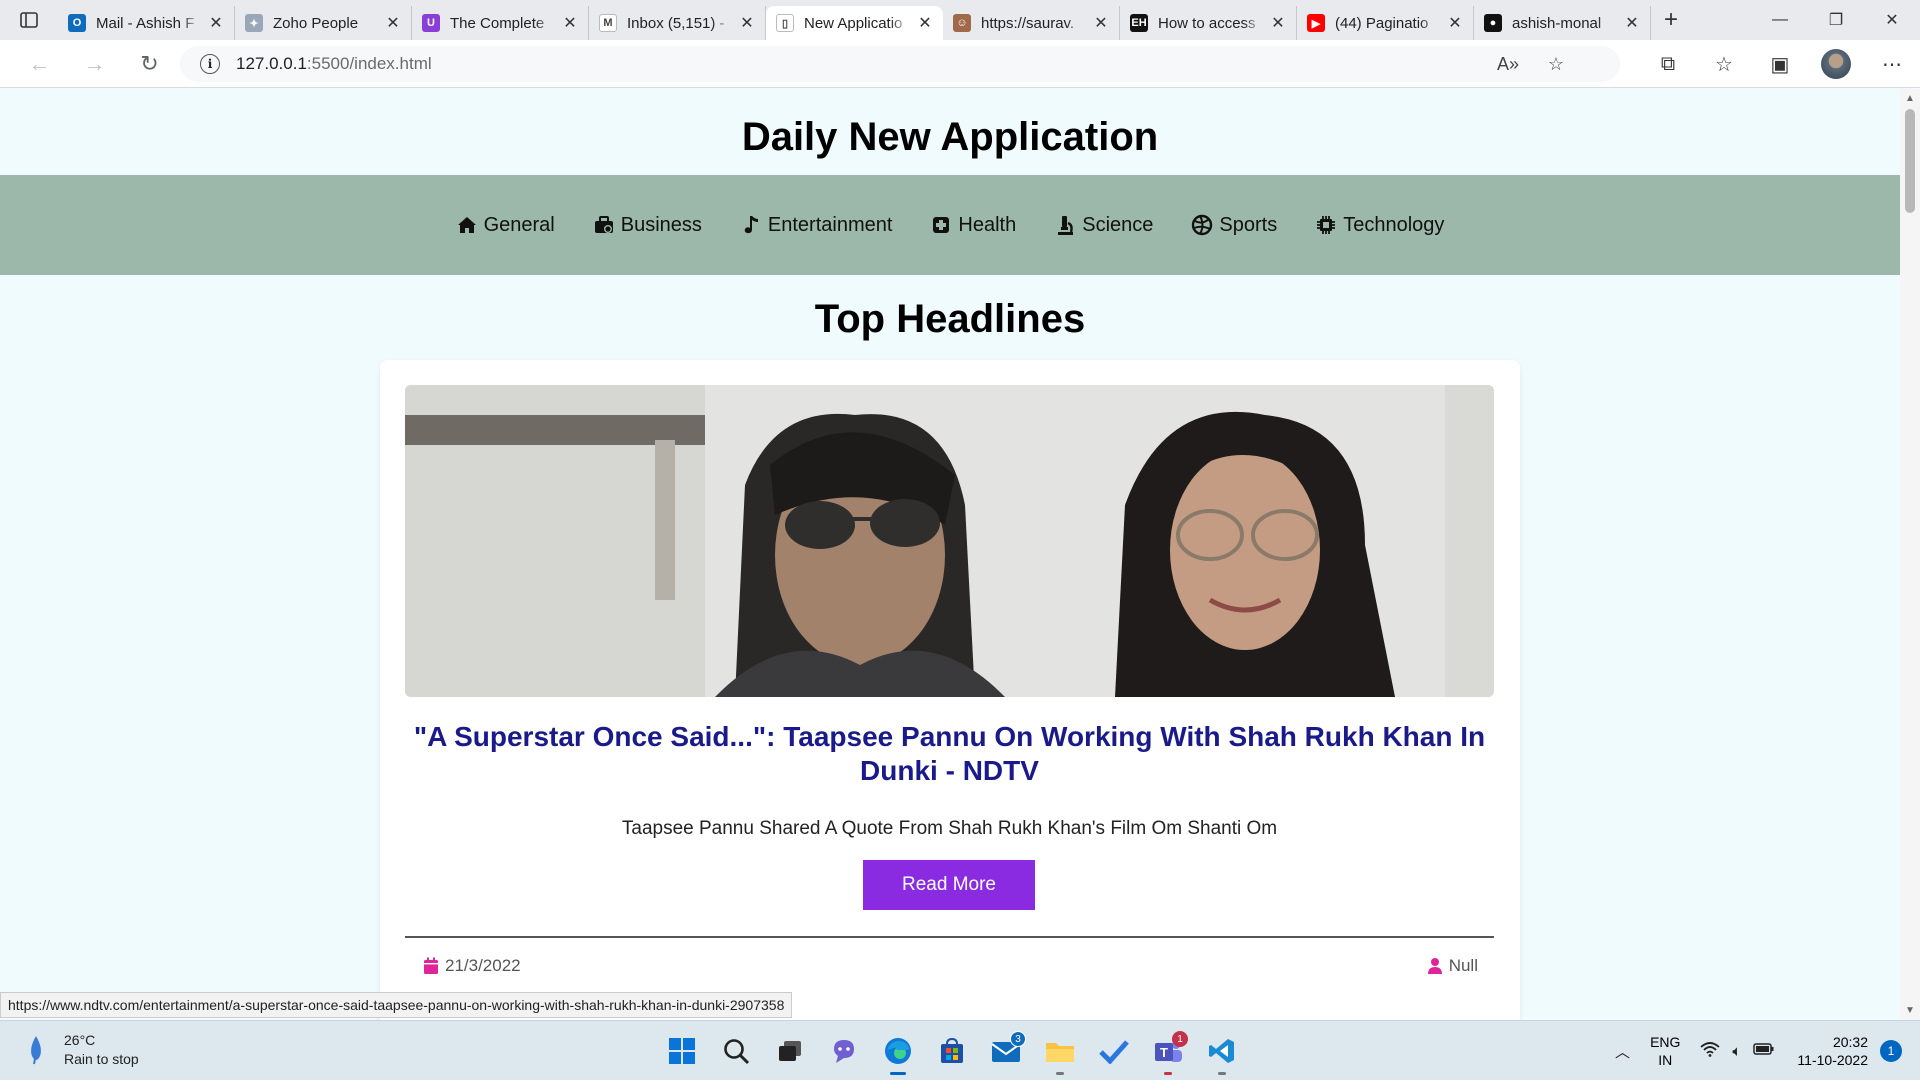 The image size is (1920, 1080). Describe the element at coordinates (1168, 1052) in the screenshot. I see `teams-app-button: T 1` at that location.